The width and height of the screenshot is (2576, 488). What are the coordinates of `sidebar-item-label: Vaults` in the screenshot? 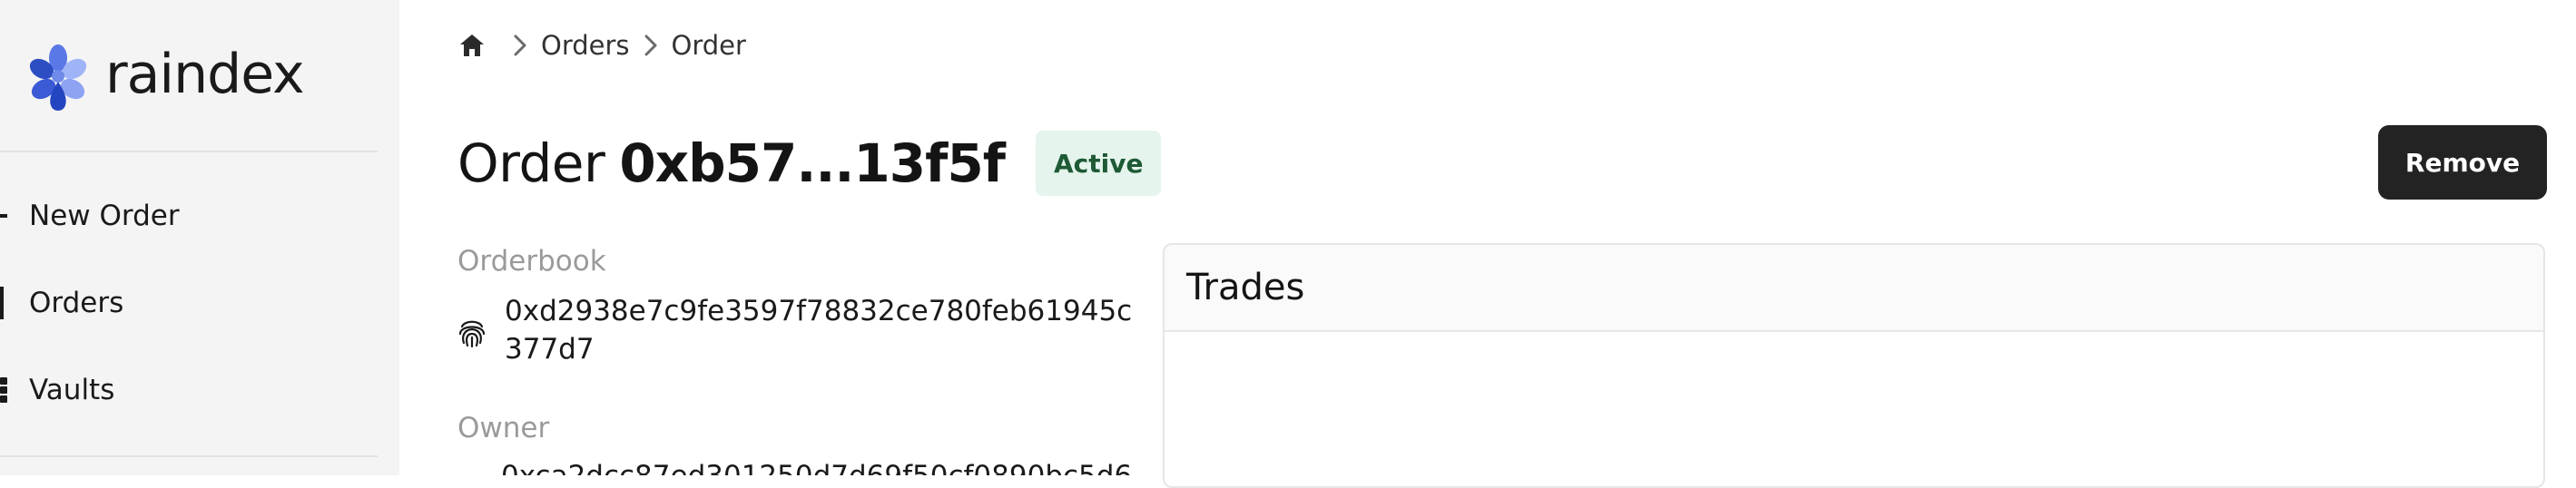 It's located at (72, 390).